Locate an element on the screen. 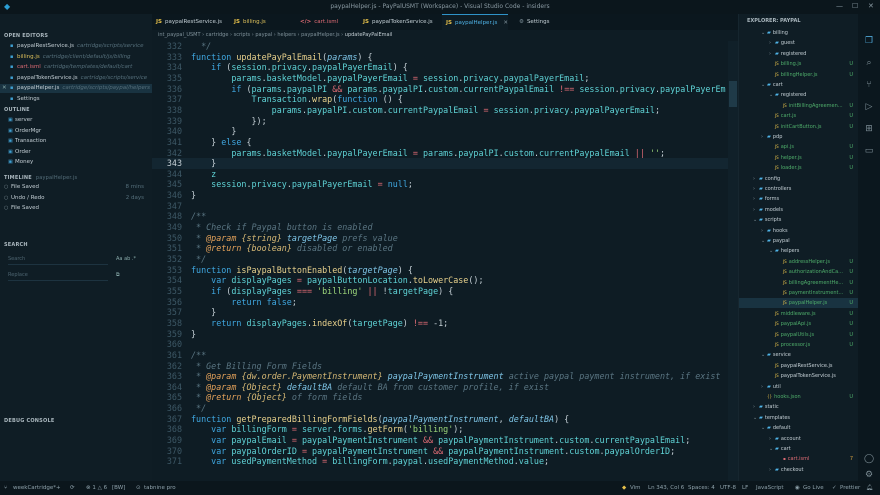  sync-icon: ⟳ is located at coordinates (72, 488).